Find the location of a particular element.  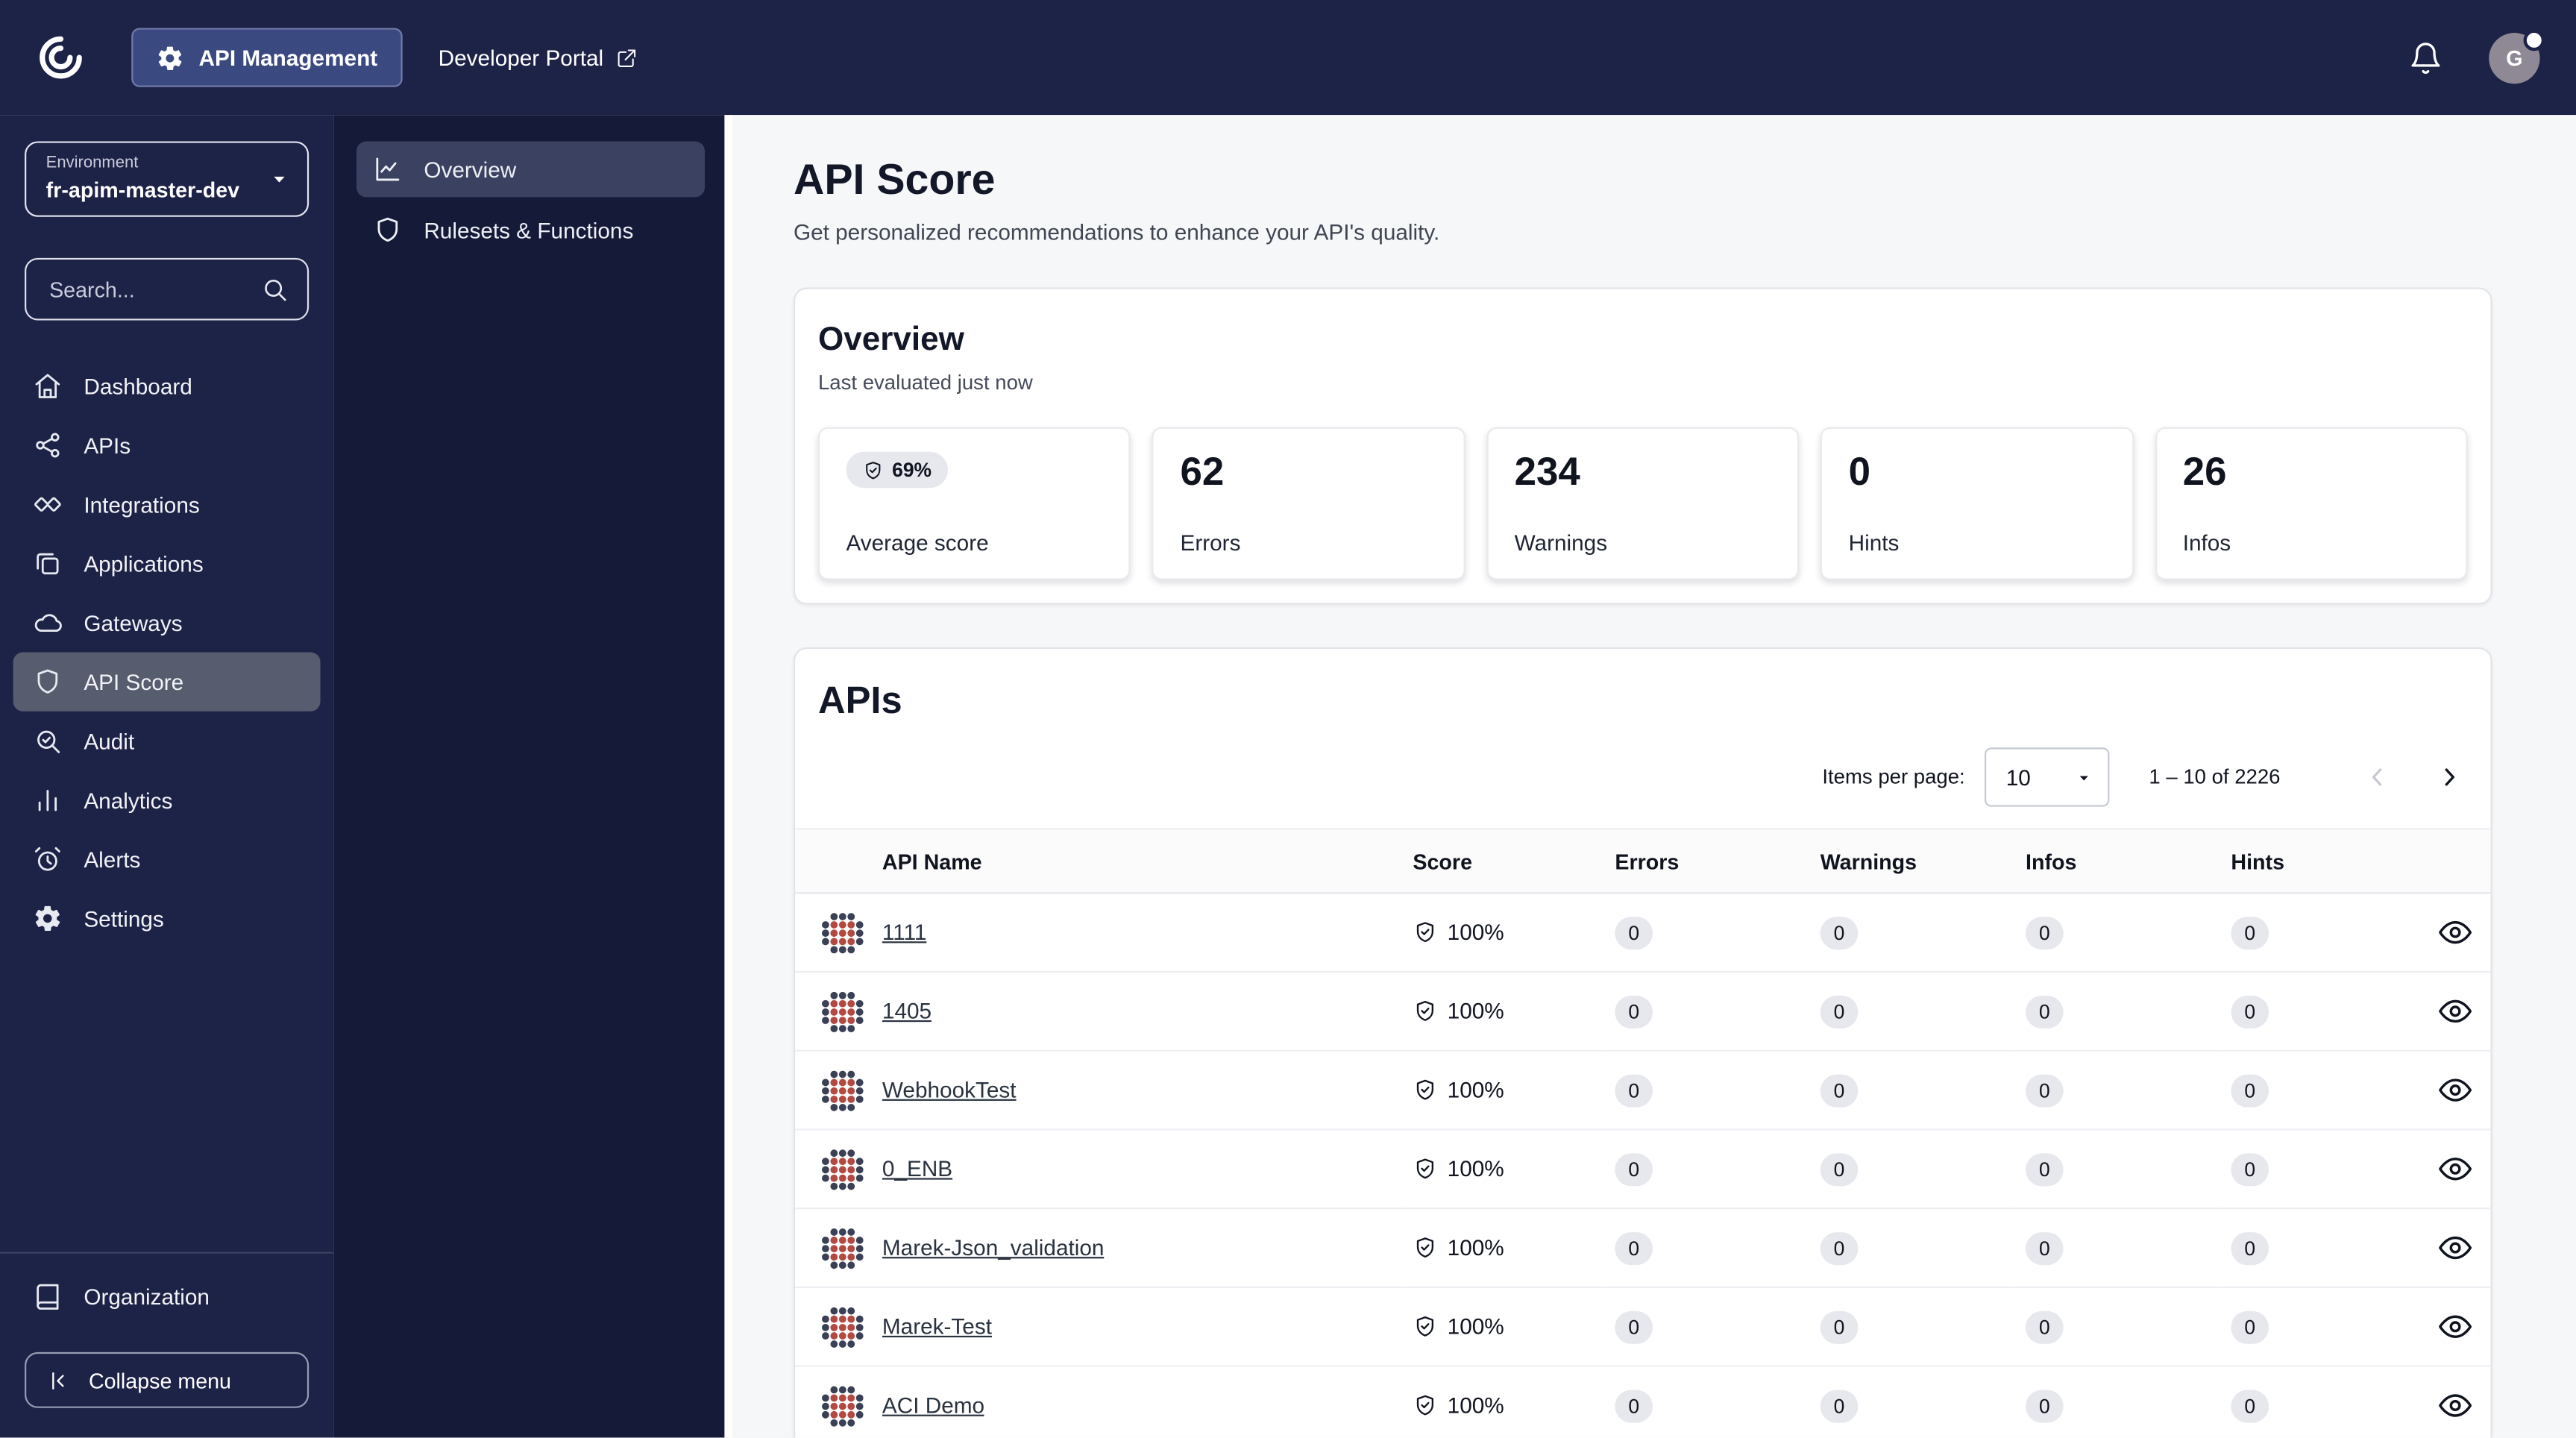

sidebar-item-organization: Organization is located at coordinates (167, 1297).